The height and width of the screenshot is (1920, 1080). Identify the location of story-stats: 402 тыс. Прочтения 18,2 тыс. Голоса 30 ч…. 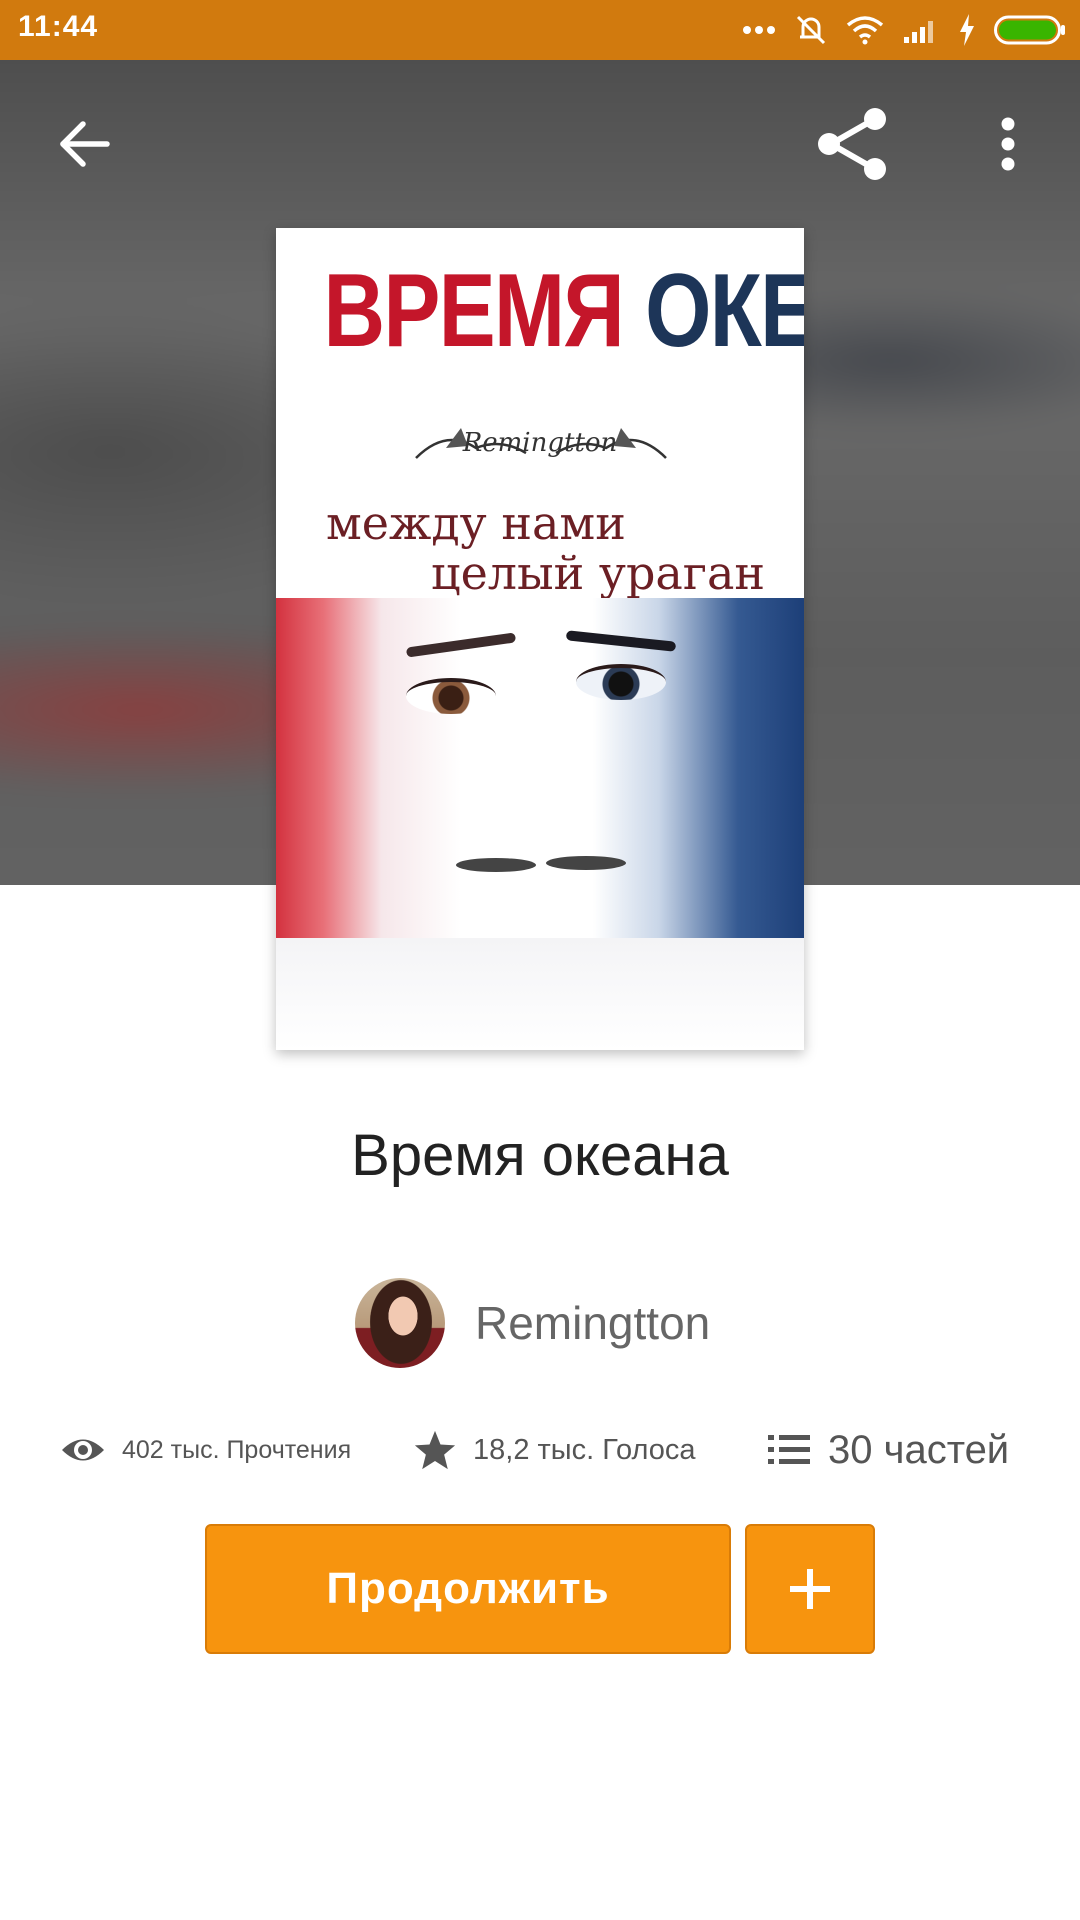
(540, 1450).